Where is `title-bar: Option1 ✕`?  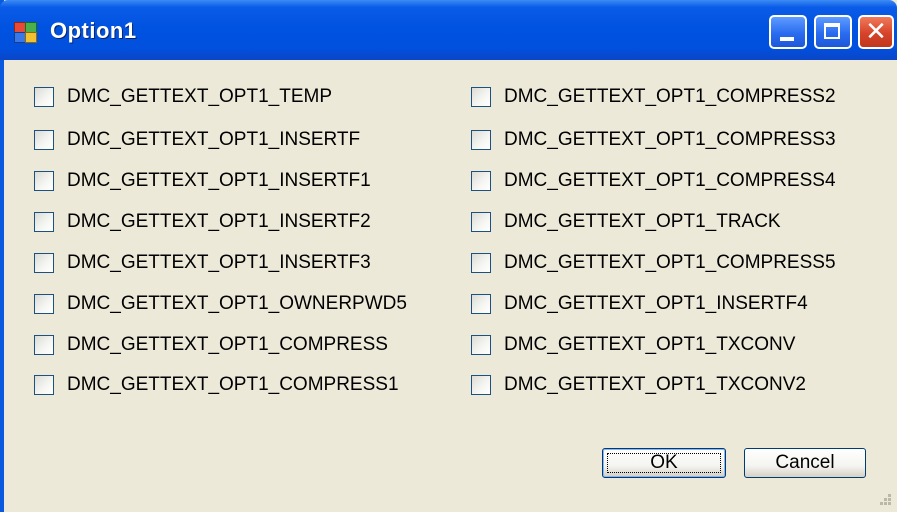
title-bar: Option1 ✕ is located at coordinates (448, 30).